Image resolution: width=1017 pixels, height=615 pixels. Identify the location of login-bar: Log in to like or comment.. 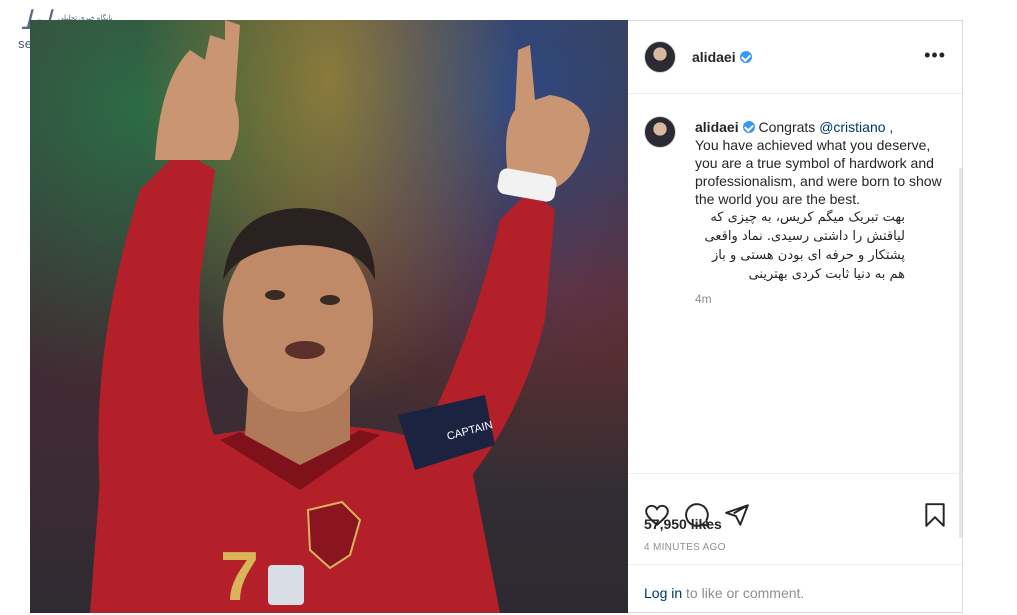
(795, 589).